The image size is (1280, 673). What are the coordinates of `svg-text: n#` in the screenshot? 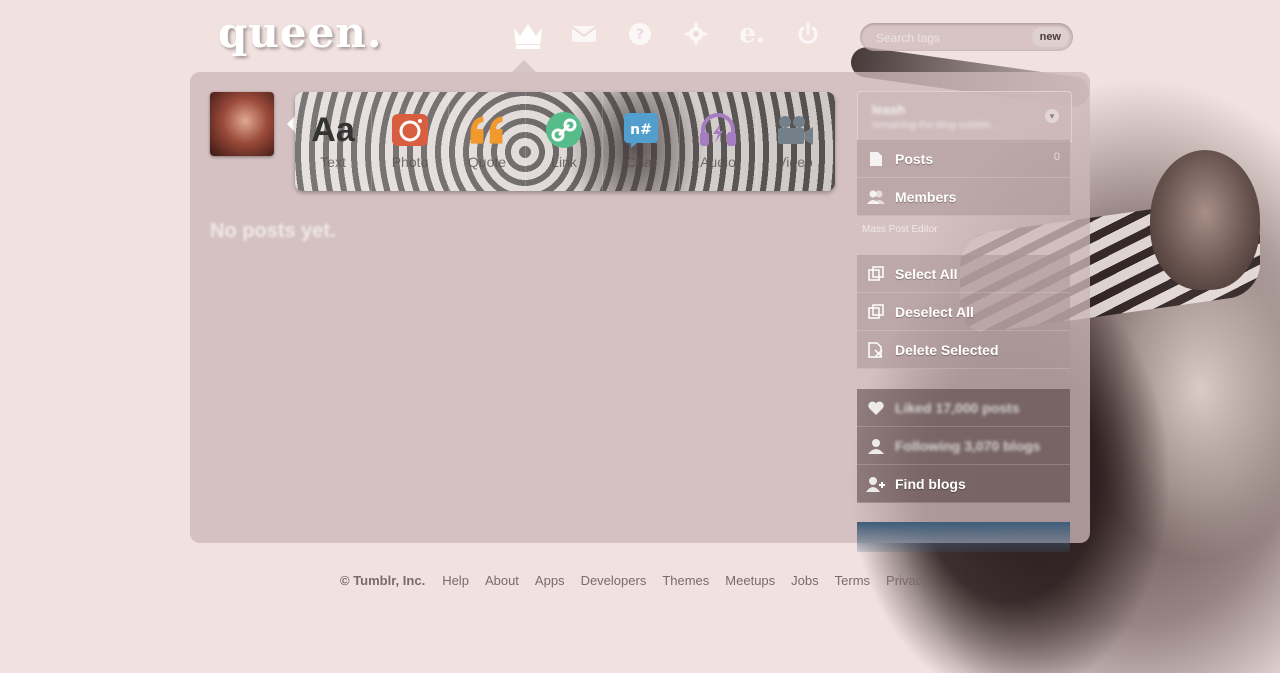 It's located at (641, 130).